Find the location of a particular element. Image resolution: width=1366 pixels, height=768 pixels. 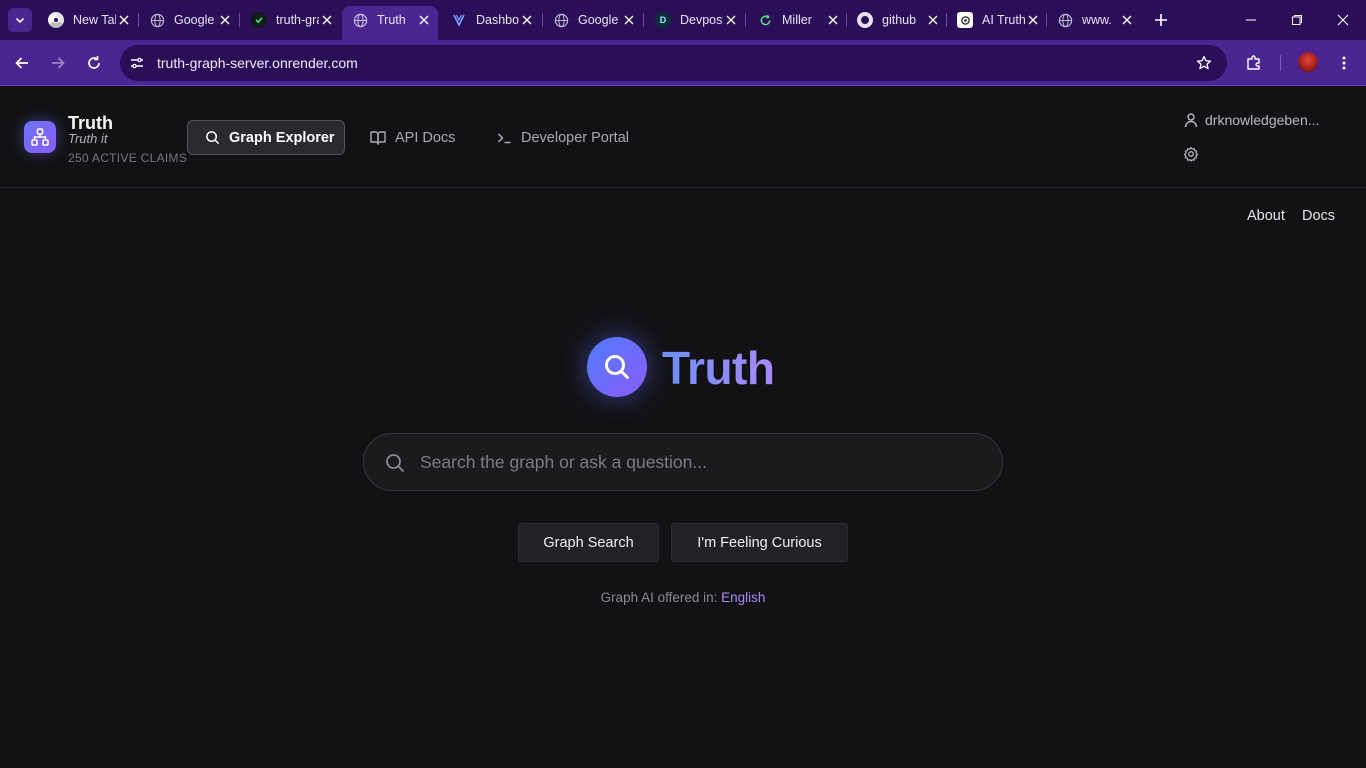

browser-tab: Miller is located at coordinates (797, 20).